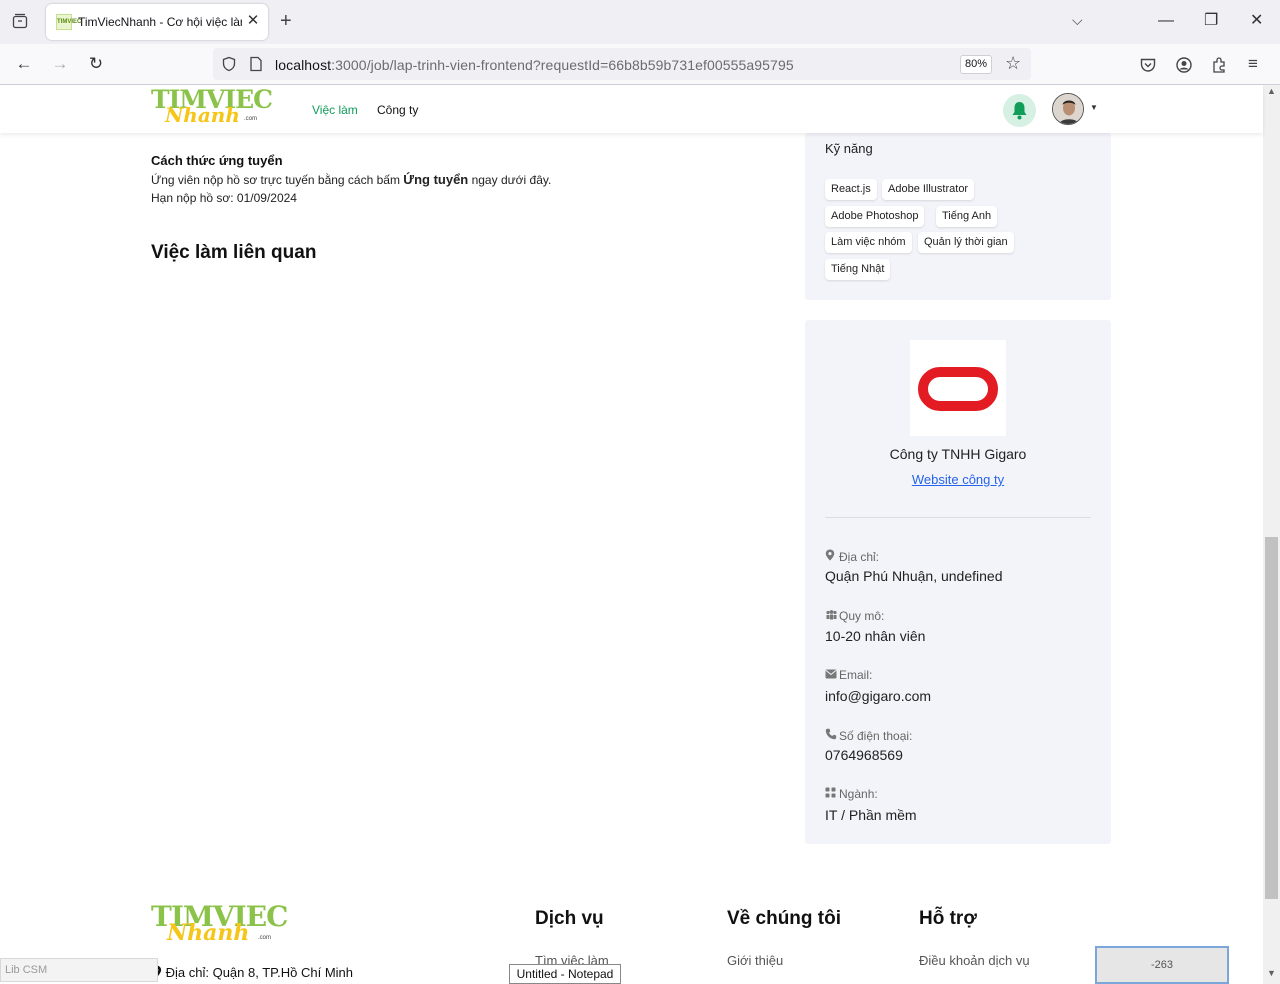  What do you see at coordinates (335, 110) in the screenshot?
I see `nav-jobs-link: Việc làm` at bounding box center [335, 110].